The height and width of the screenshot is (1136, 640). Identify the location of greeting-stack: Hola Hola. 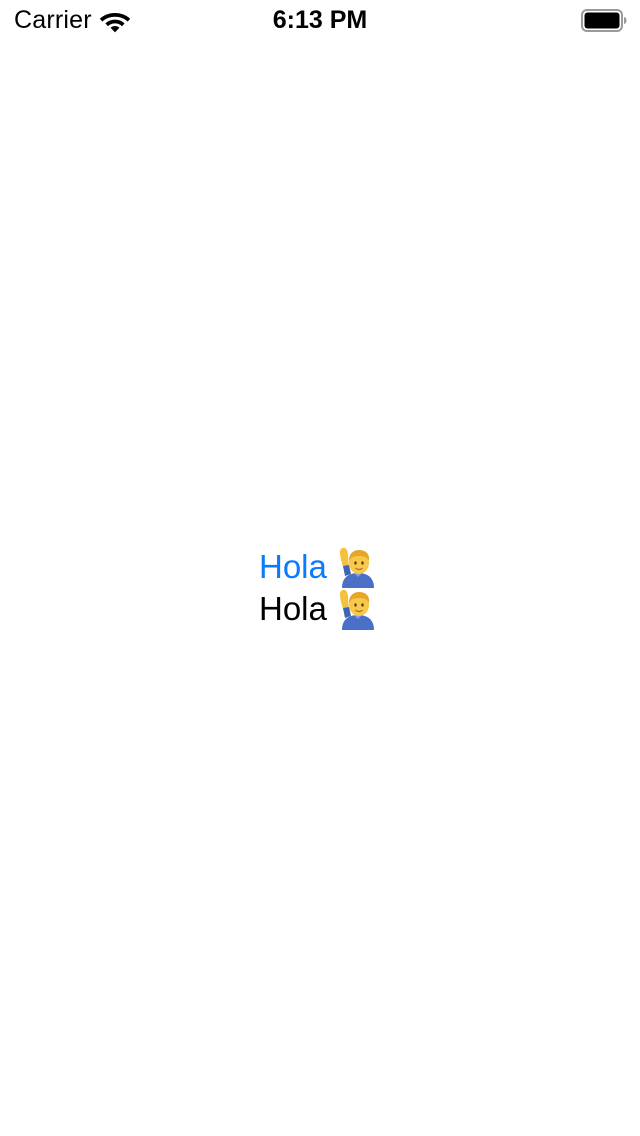
(329, 588).